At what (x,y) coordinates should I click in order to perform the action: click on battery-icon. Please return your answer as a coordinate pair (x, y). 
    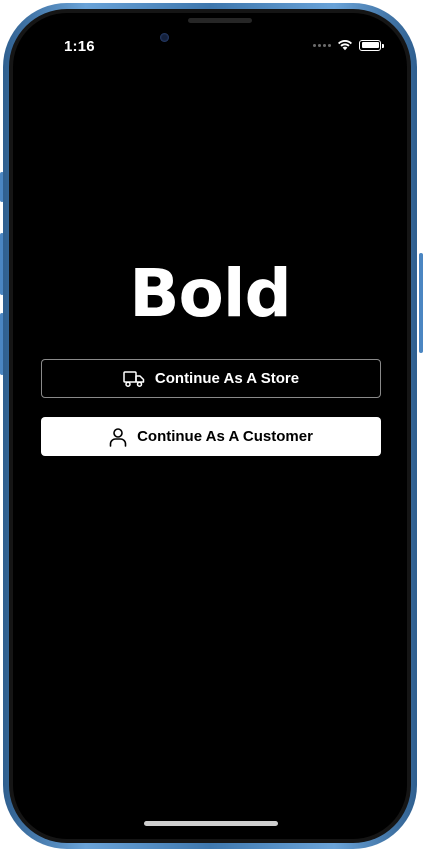
    Looking at the image, I should click on (371, 45).